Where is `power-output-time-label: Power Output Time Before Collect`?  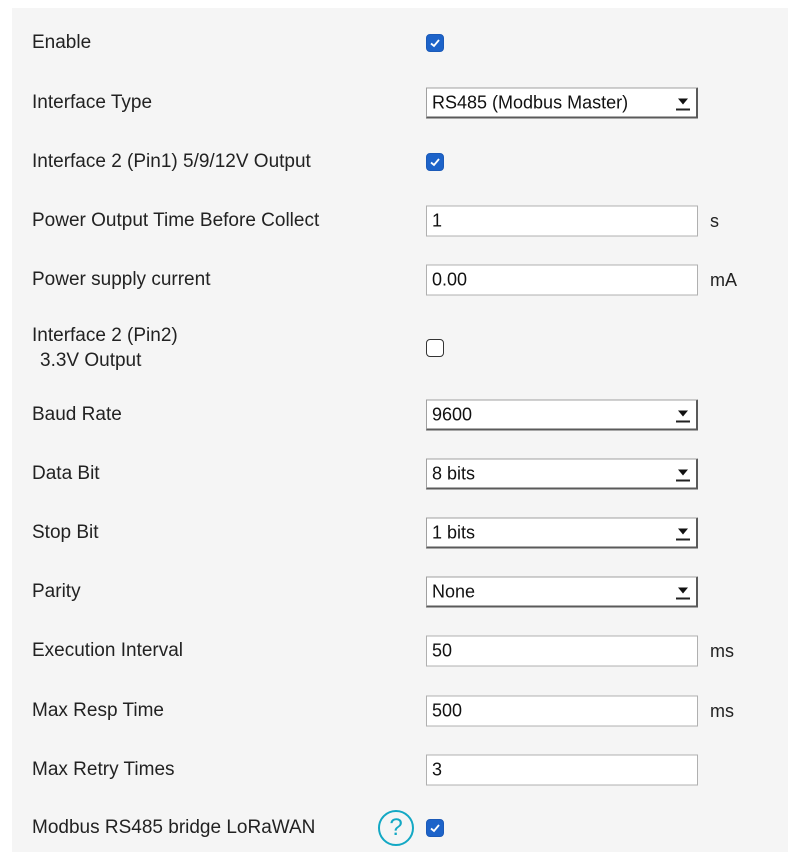 power-output-time-label: Power Output Time Before Collect is located at coordinates (176, 220).